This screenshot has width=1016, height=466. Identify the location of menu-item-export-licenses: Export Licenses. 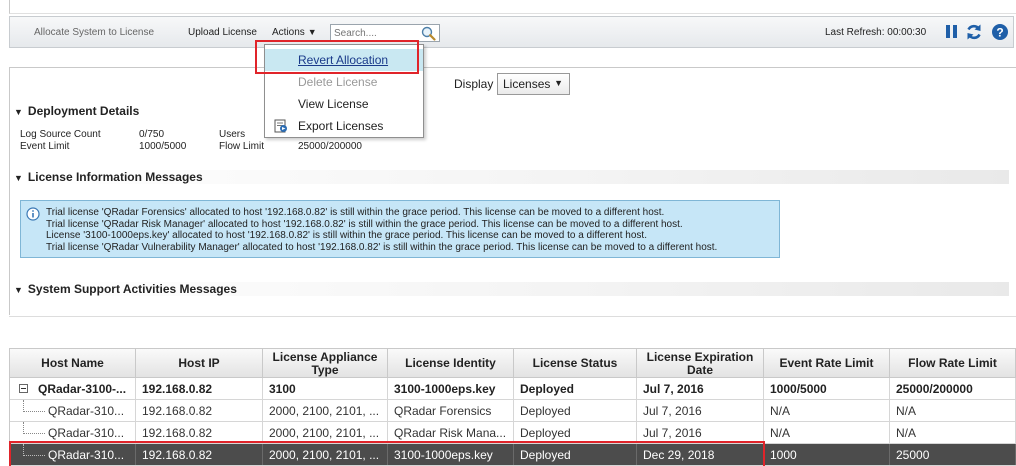
(344, 126).